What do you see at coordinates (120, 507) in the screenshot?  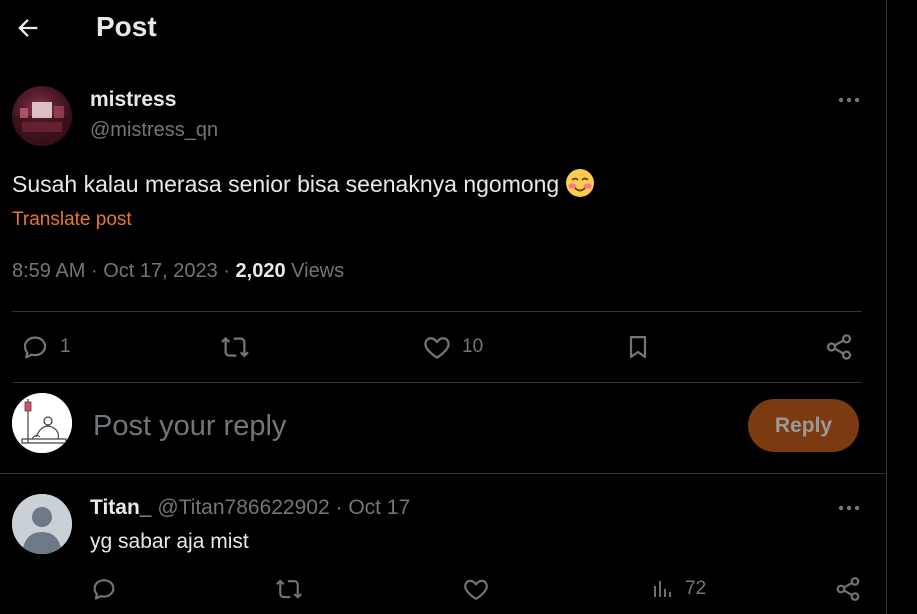 I see `comment-display-name: Titan_` at bounding box center [120, 507].